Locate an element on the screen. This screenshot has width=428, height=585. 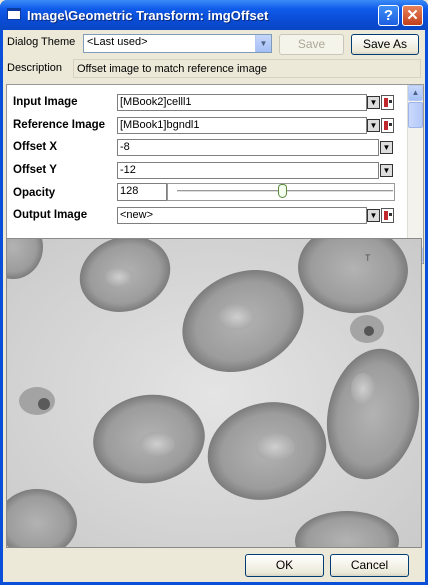
opacity-field: 128 is located at coordinates (142, 192).